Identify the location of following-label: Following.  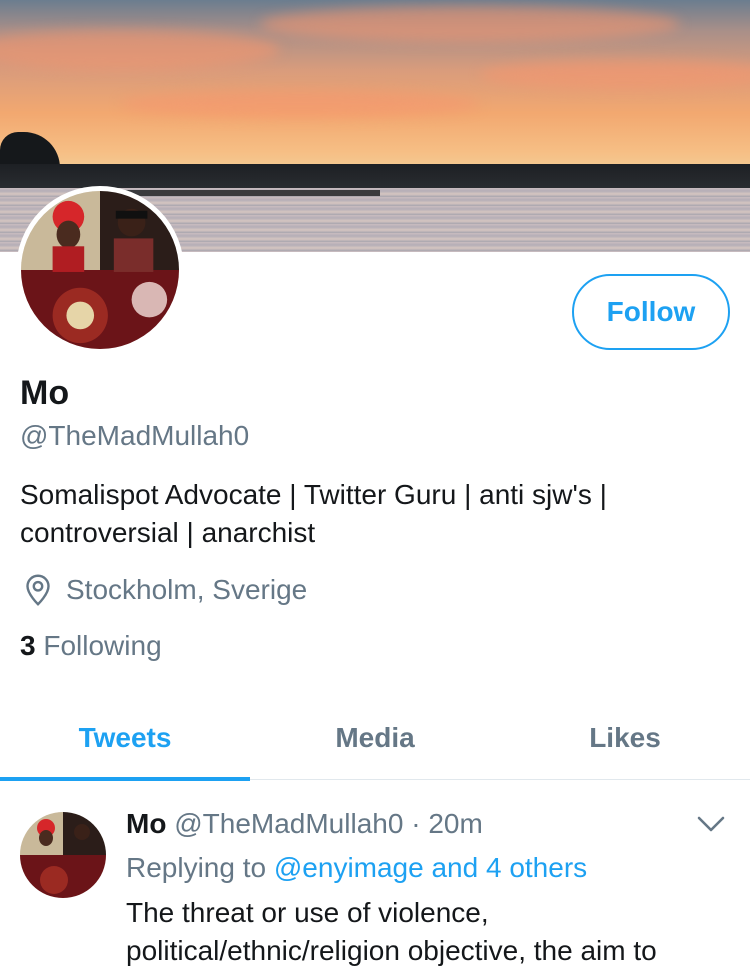
(102, 645).